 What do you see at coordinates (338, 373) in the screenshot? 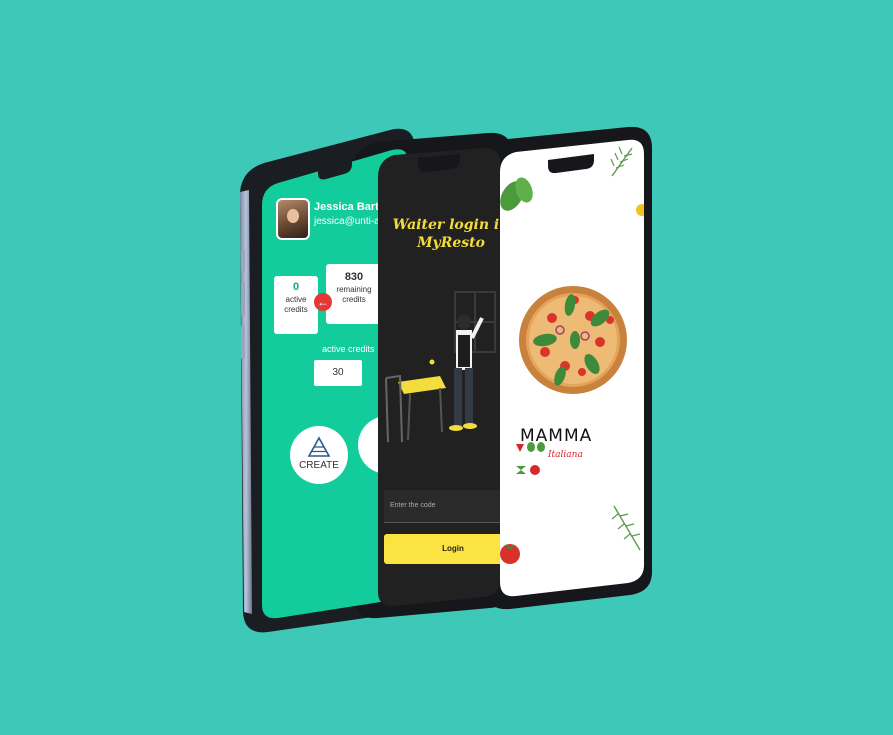
I see `active-credits-input: 30` at bounding box center [338, 373].